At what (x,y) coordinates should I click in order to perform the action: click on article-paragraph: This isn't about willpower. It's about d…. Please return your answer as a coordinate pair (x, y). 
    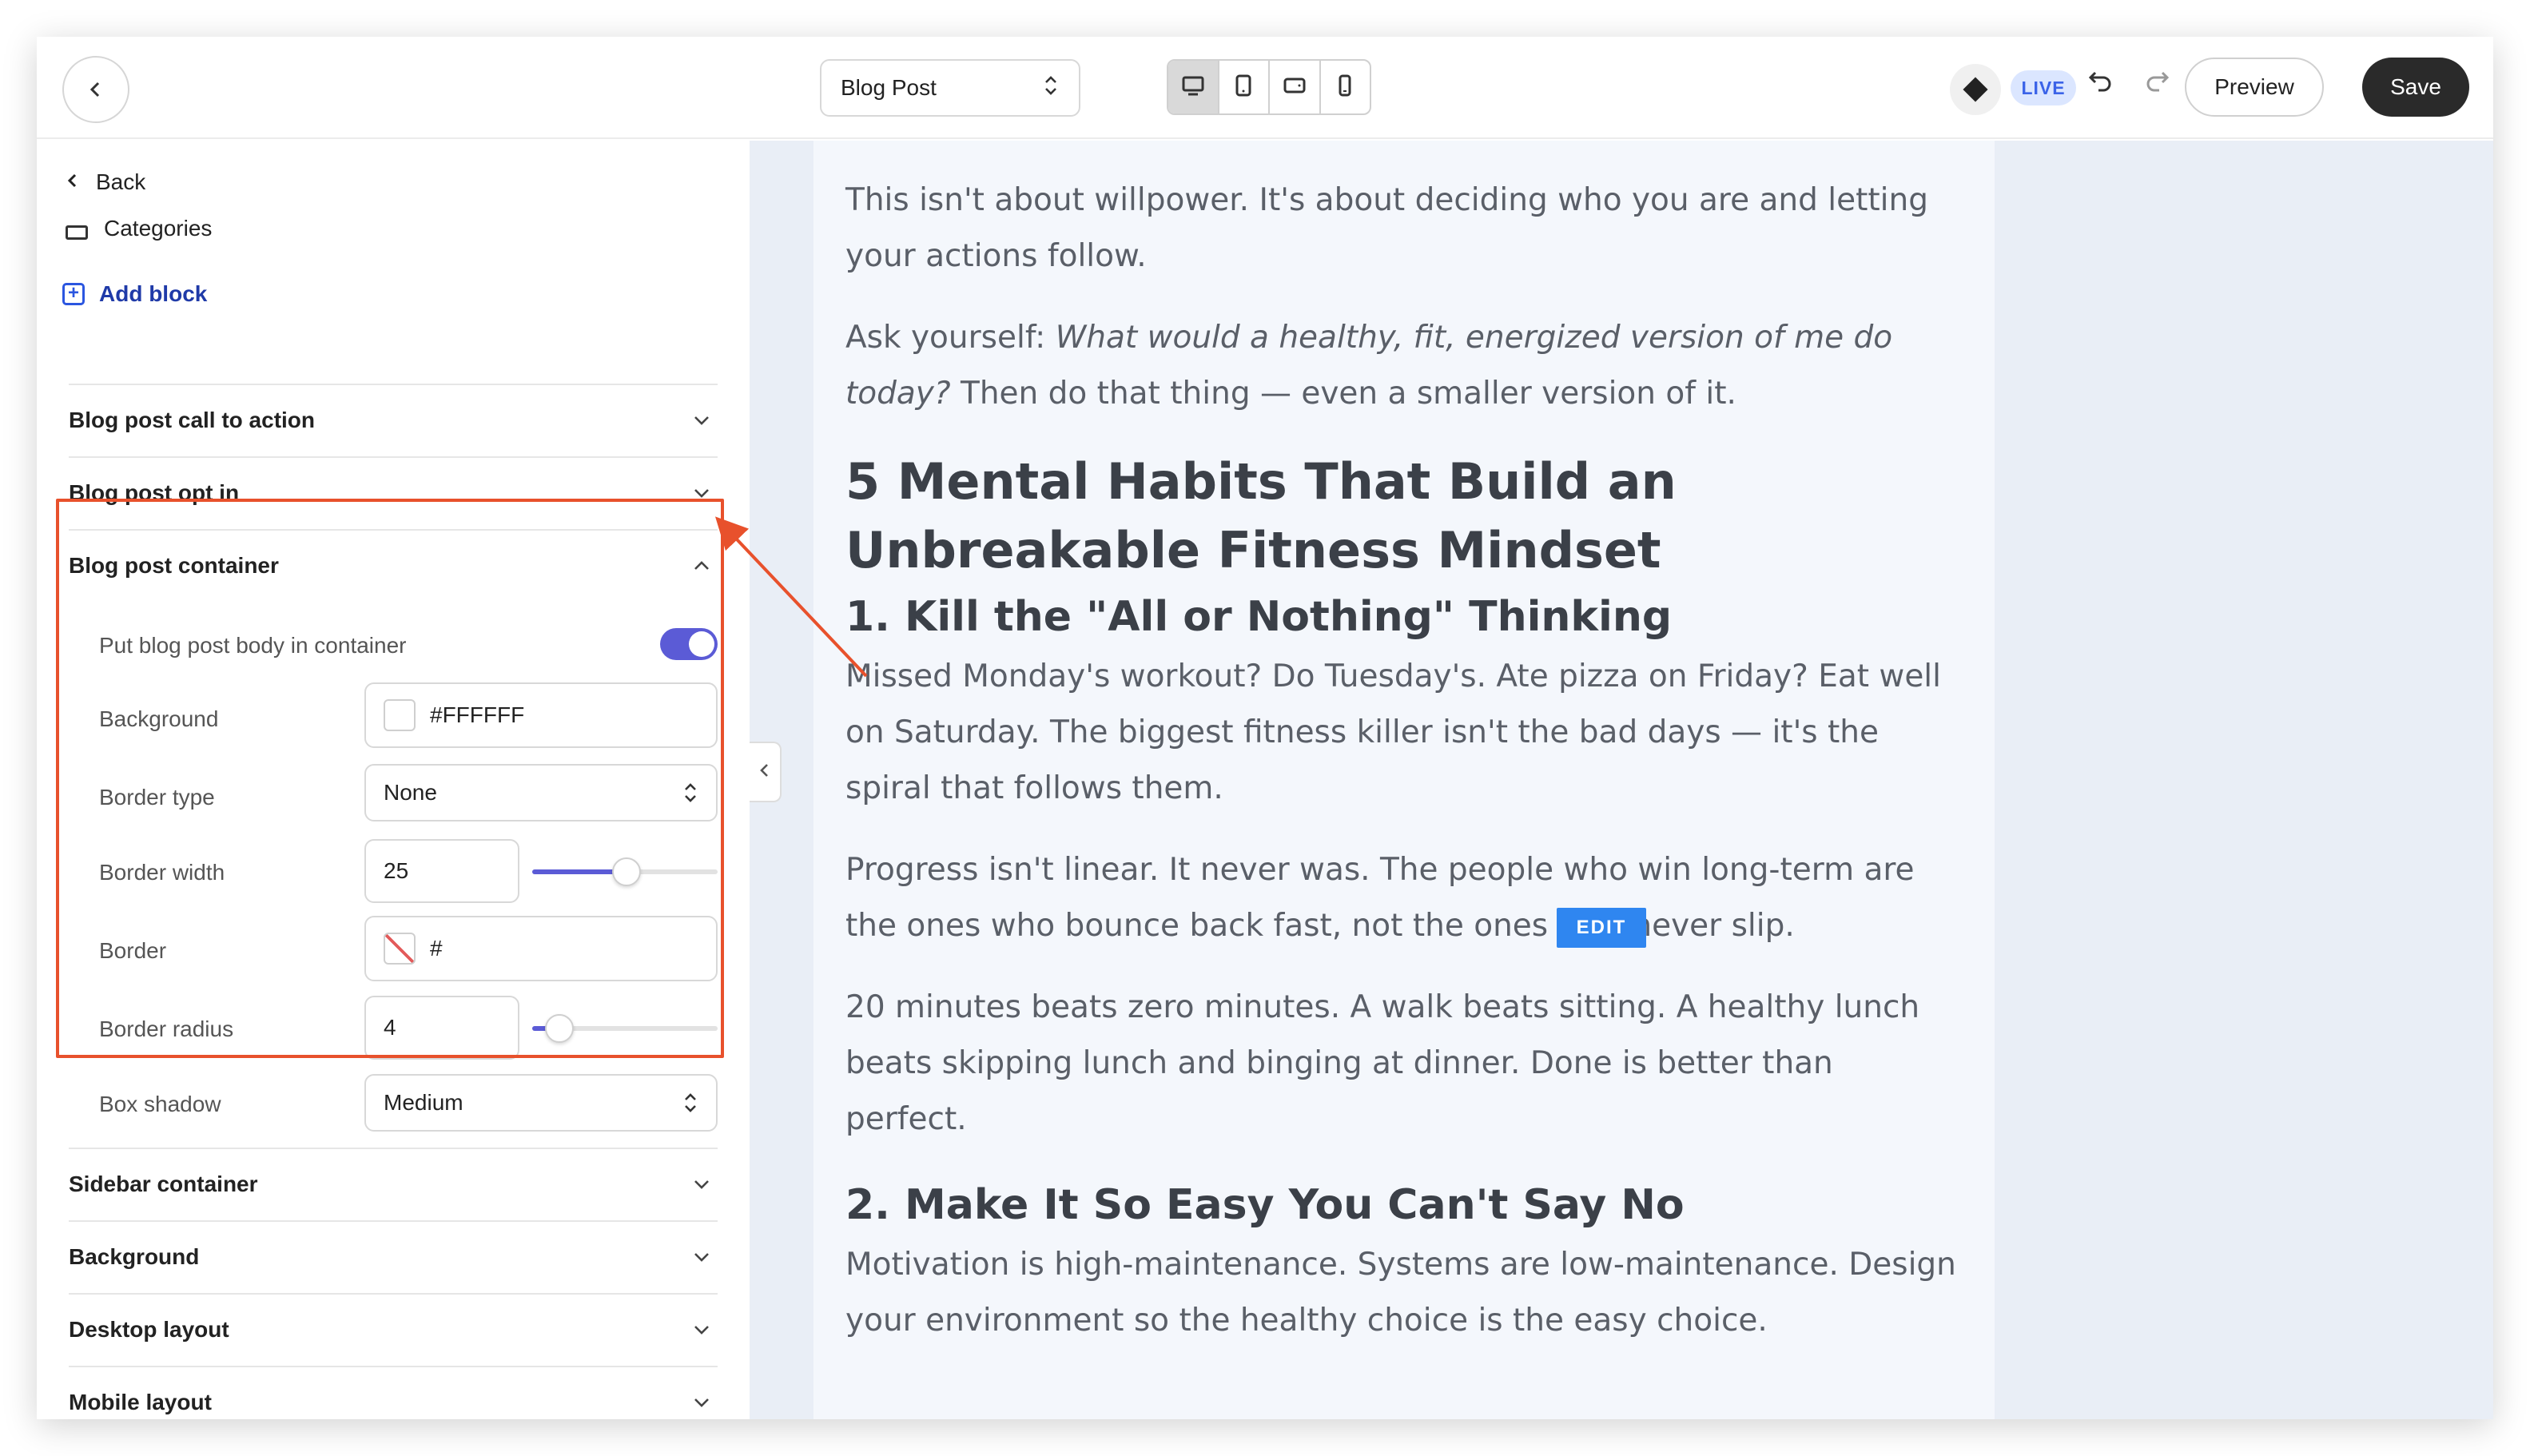
    Looking at the image, I should click on (1386, 228).